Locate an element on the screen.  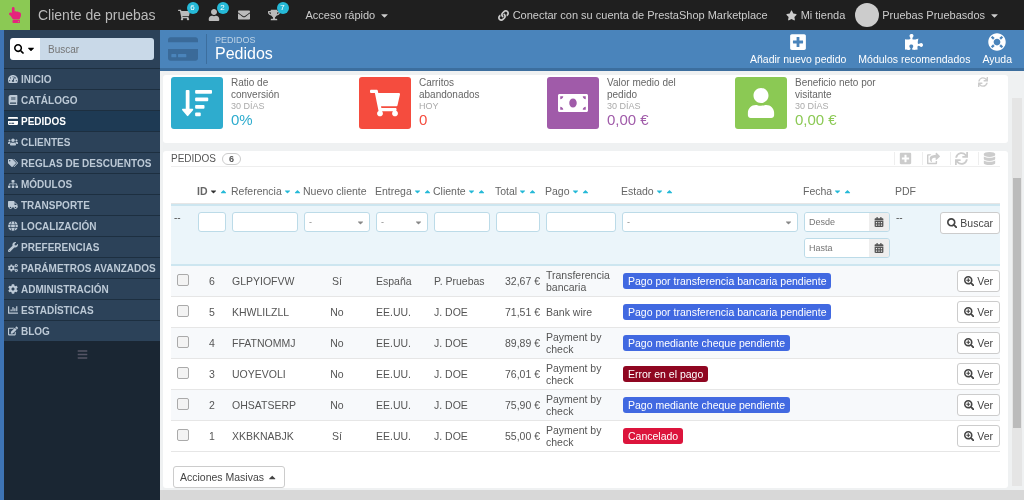
table-cell-text: 32,67 € is located at coordinates (522, 281).